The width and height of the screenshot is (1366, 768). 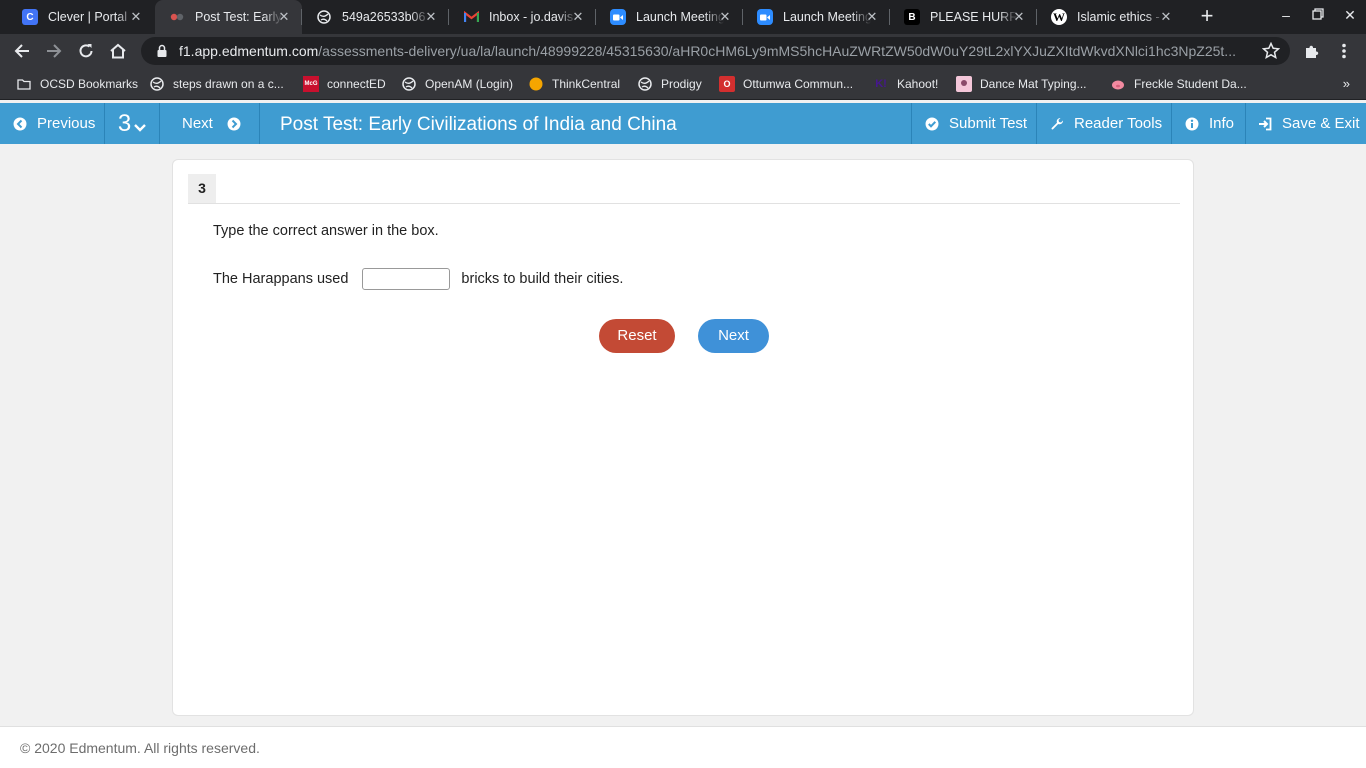 I want to click on back-arrow-icon, so click(x=22, y=51).